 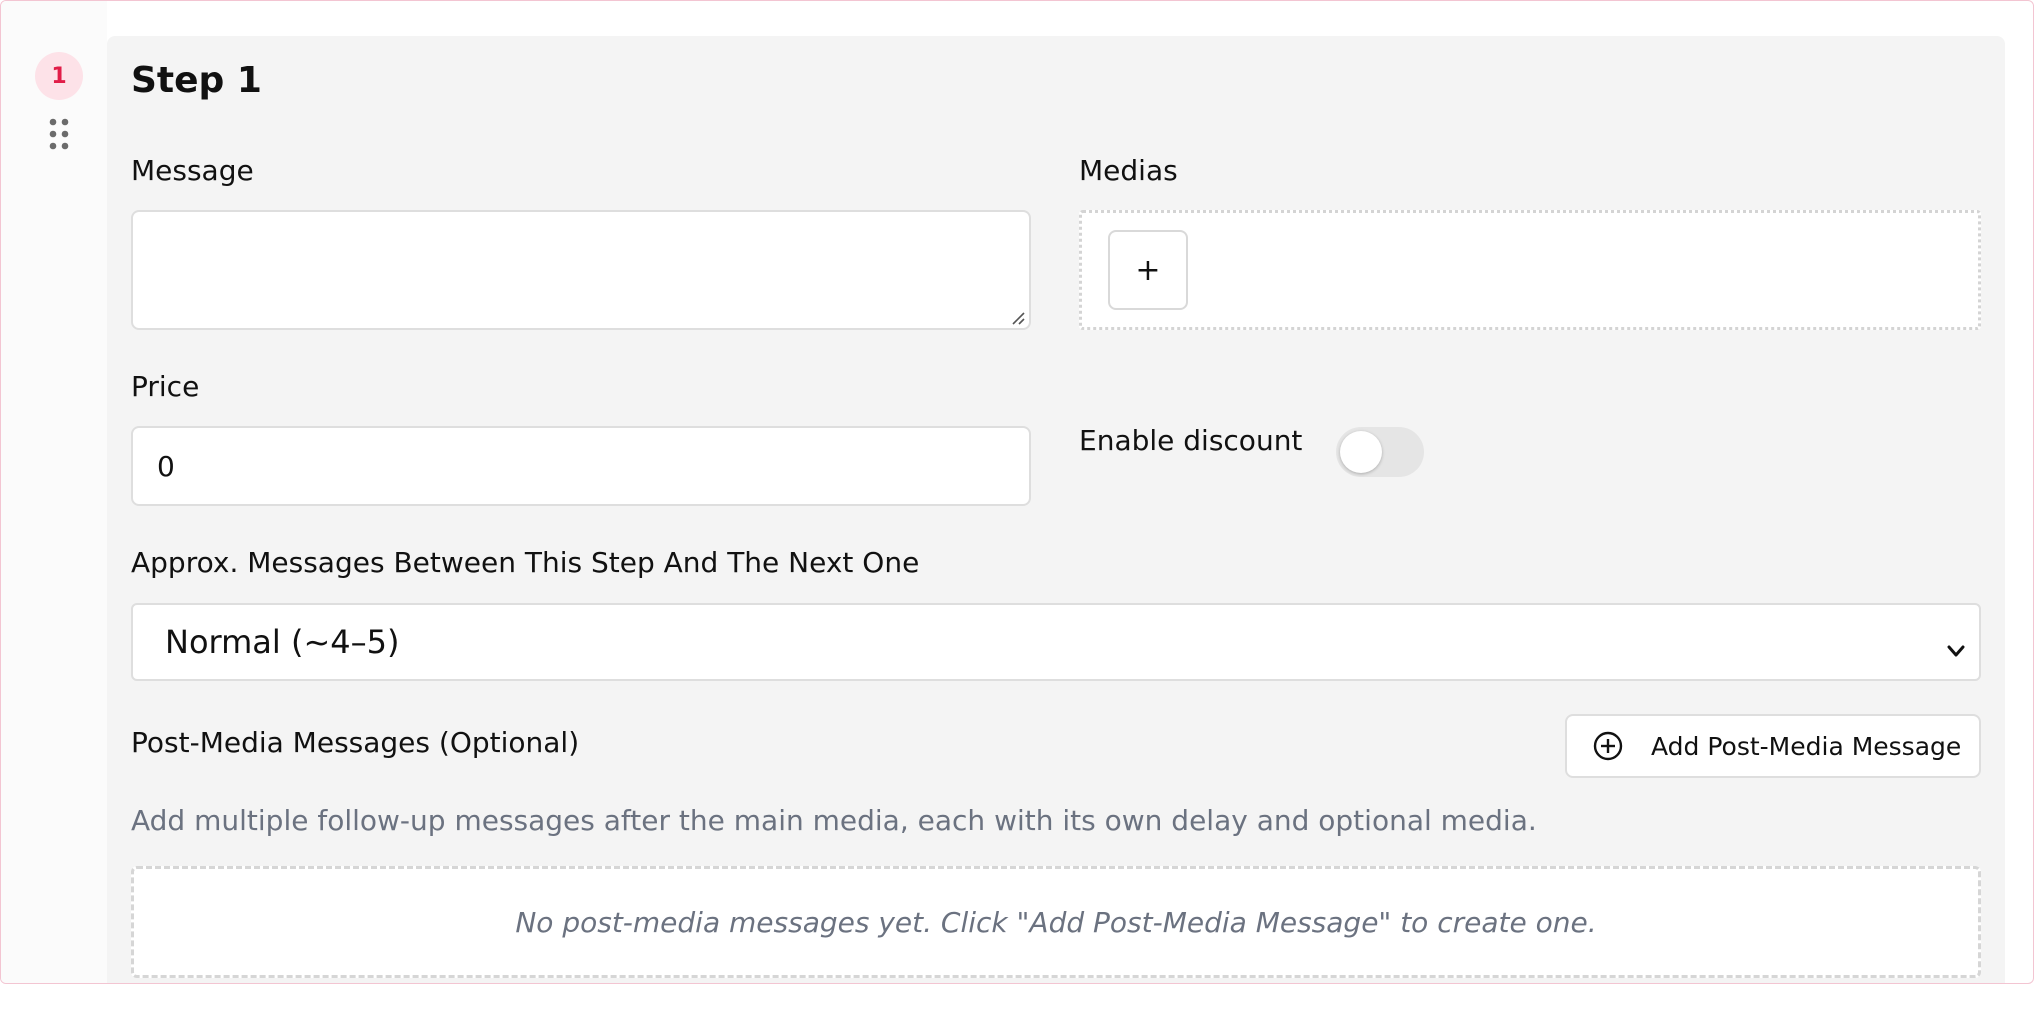 What do you see at coordinates (1191, 440) in the screenshot?
I see `discount-label: Enable discount` at bounding box center [1191, 440].